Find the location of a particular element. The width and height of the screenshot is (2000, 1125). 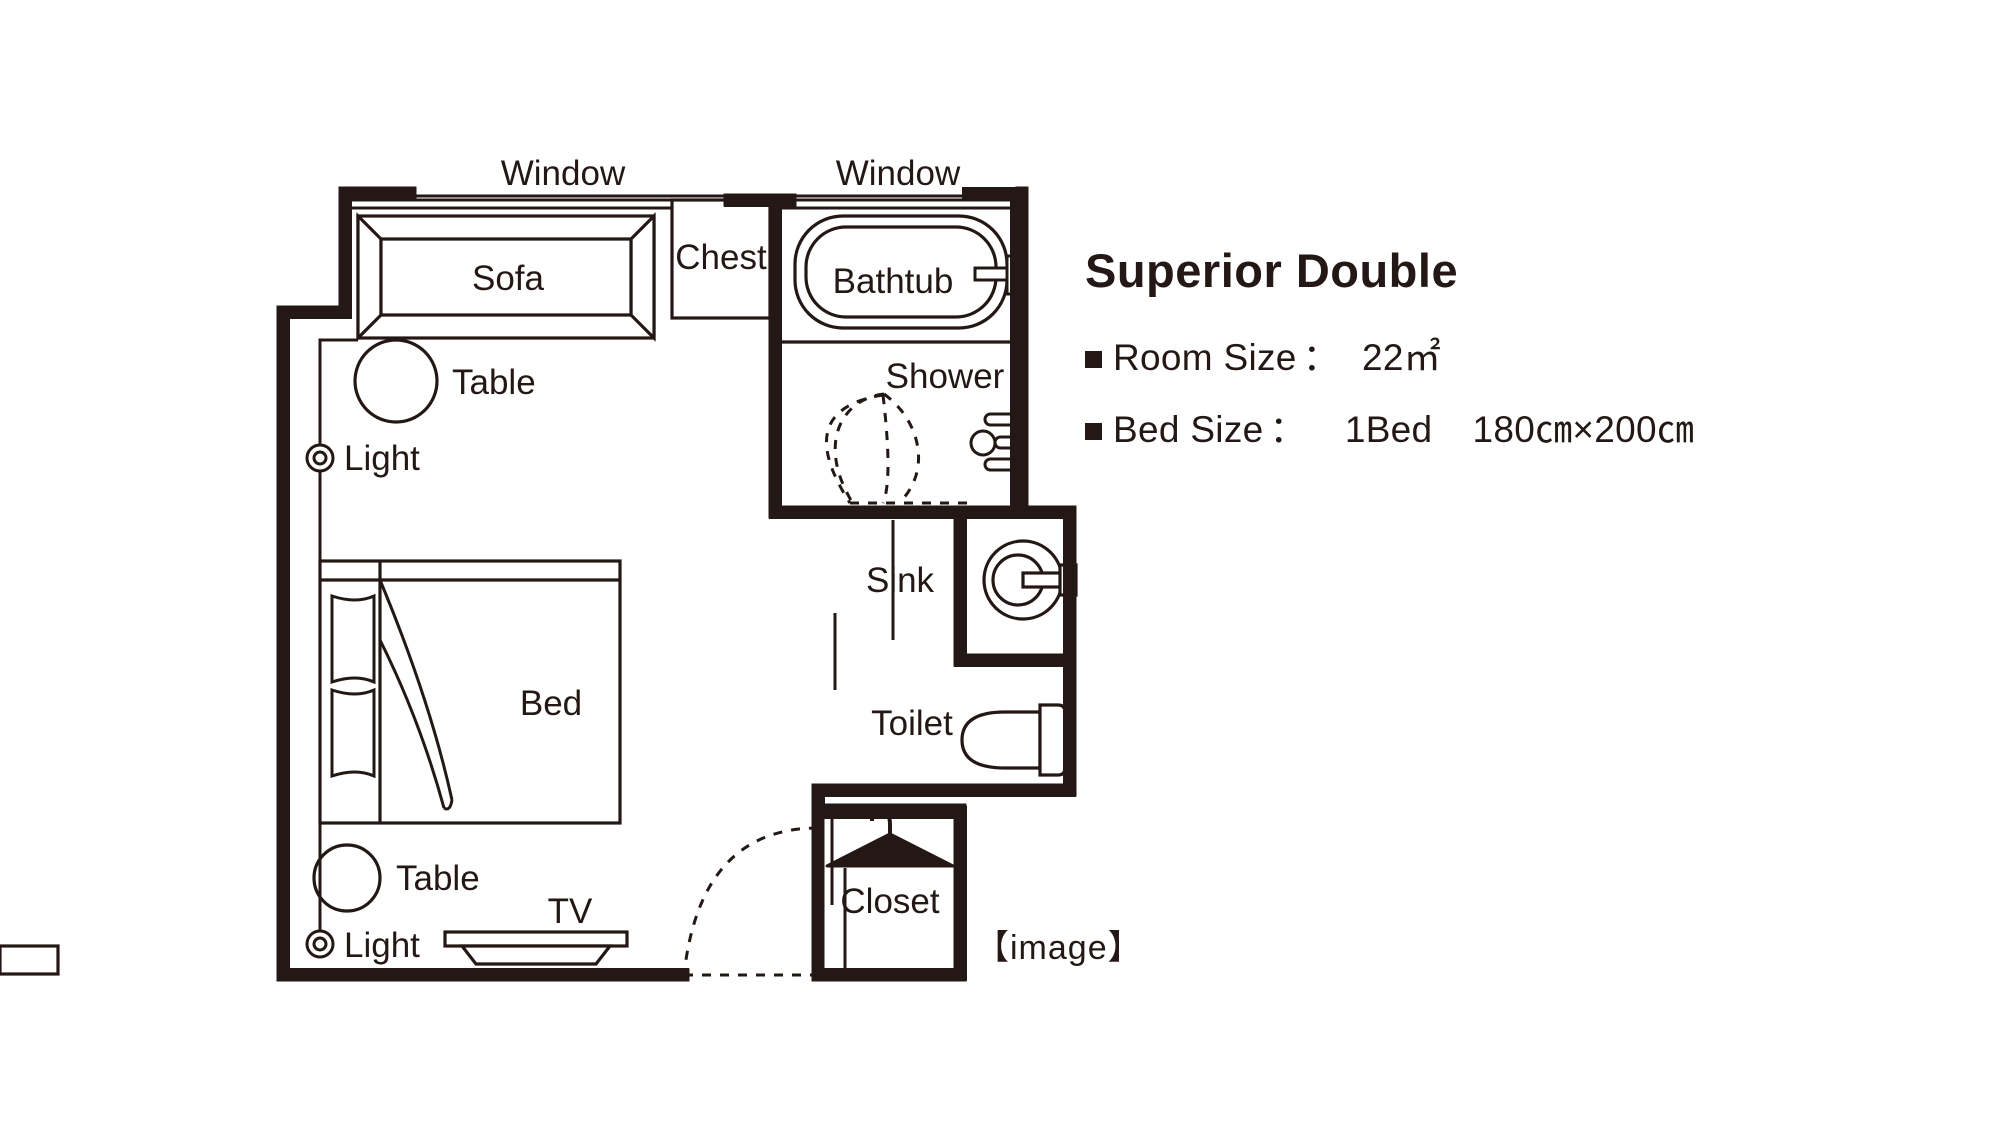

room-size-value: 22㎡ is located at coordinates (1401, 357).